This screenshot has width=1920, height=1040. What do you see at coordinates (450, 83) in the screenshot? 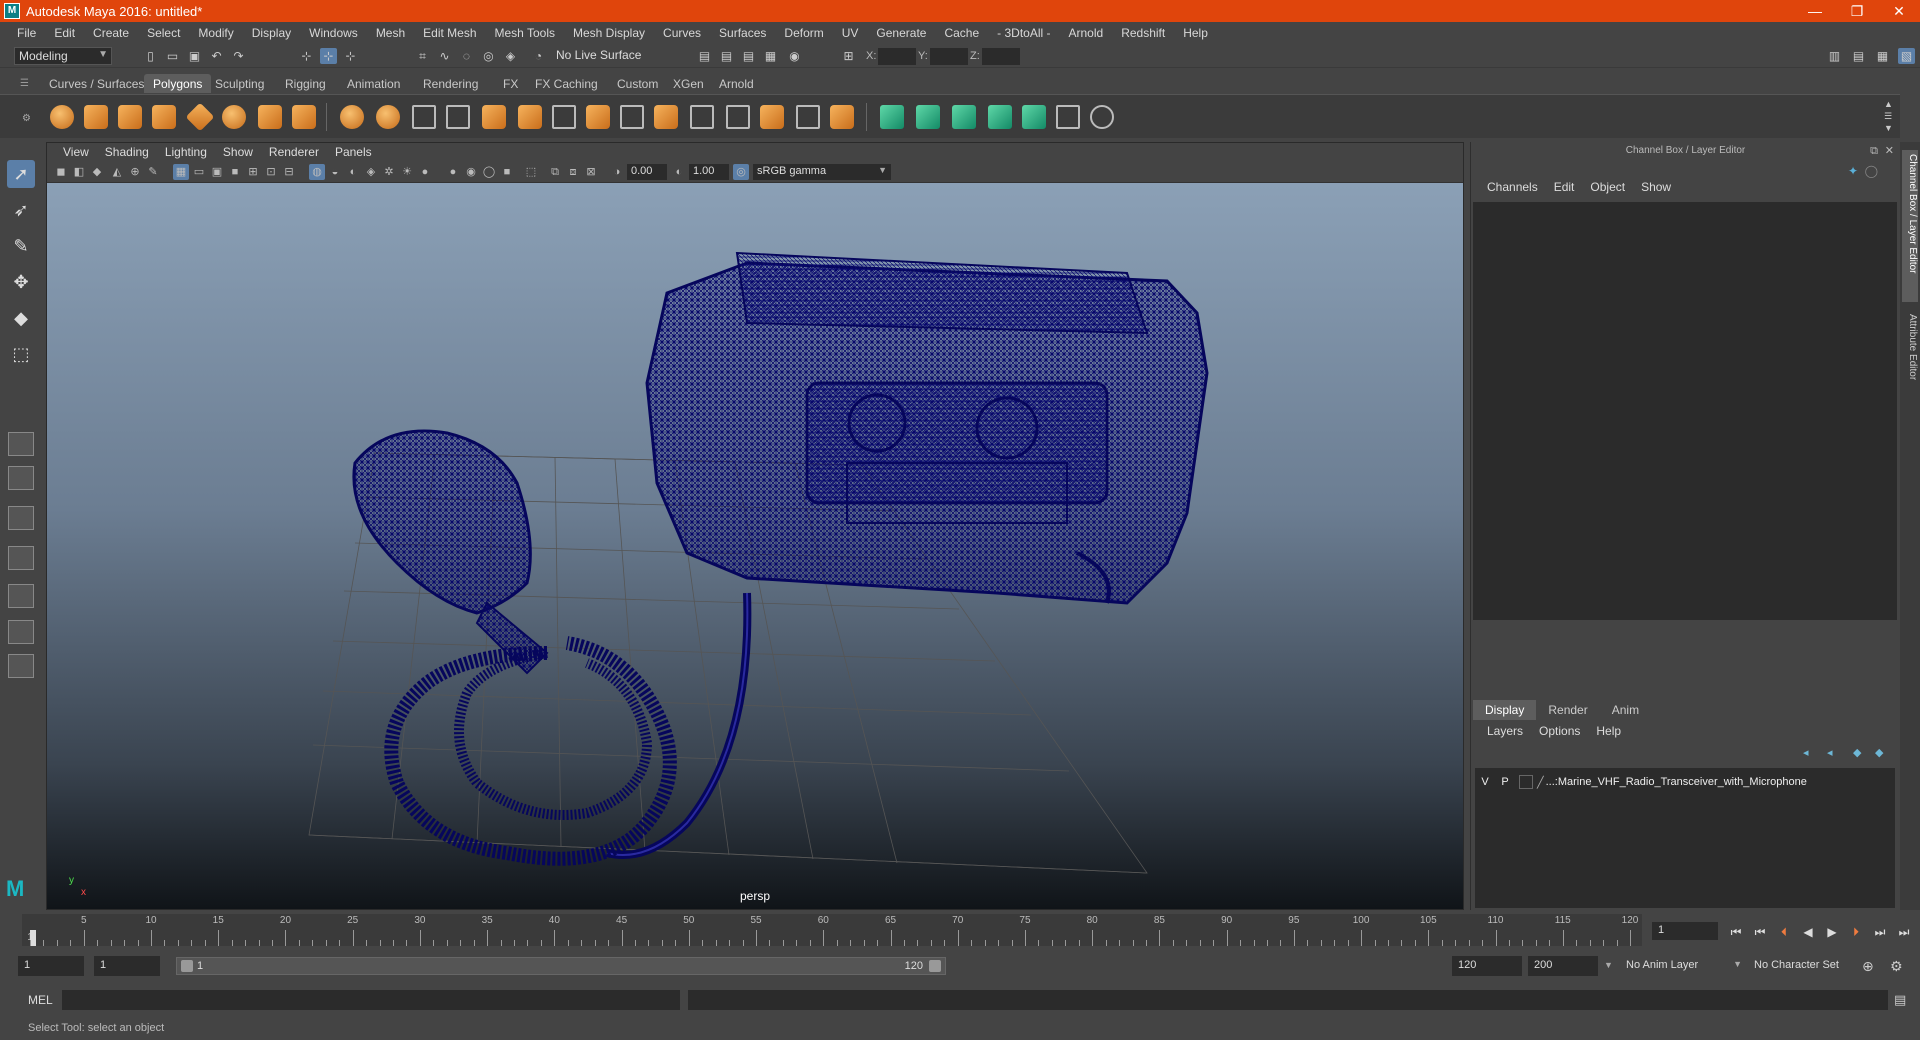
I see `shelf-tab-rendering: Rendering` at bounding box center [450, 83].